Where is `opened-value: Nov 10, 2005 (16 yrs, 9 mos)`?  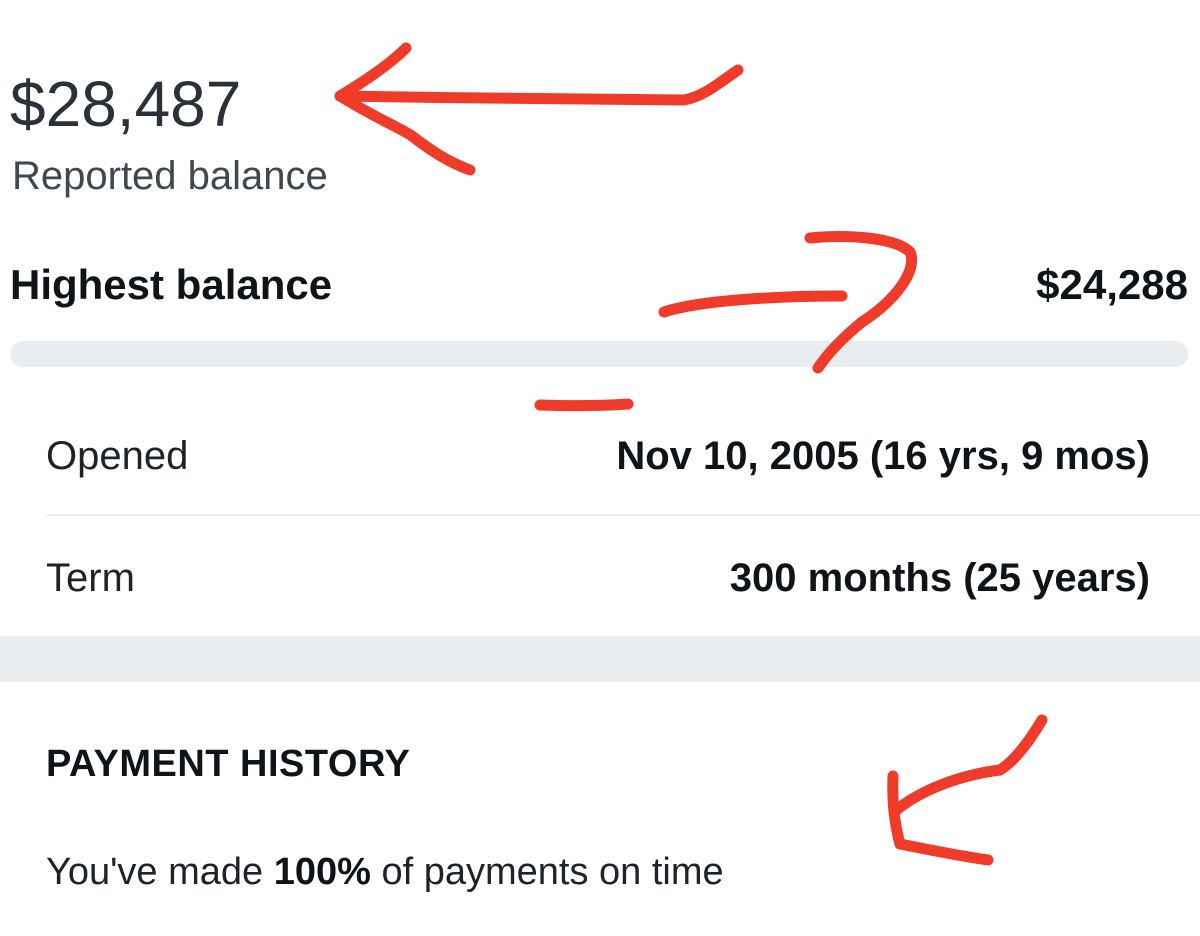 opened-value: Nov 10, 2005 (16 yrs, 9 mos) is located at coordinates (883, 456).